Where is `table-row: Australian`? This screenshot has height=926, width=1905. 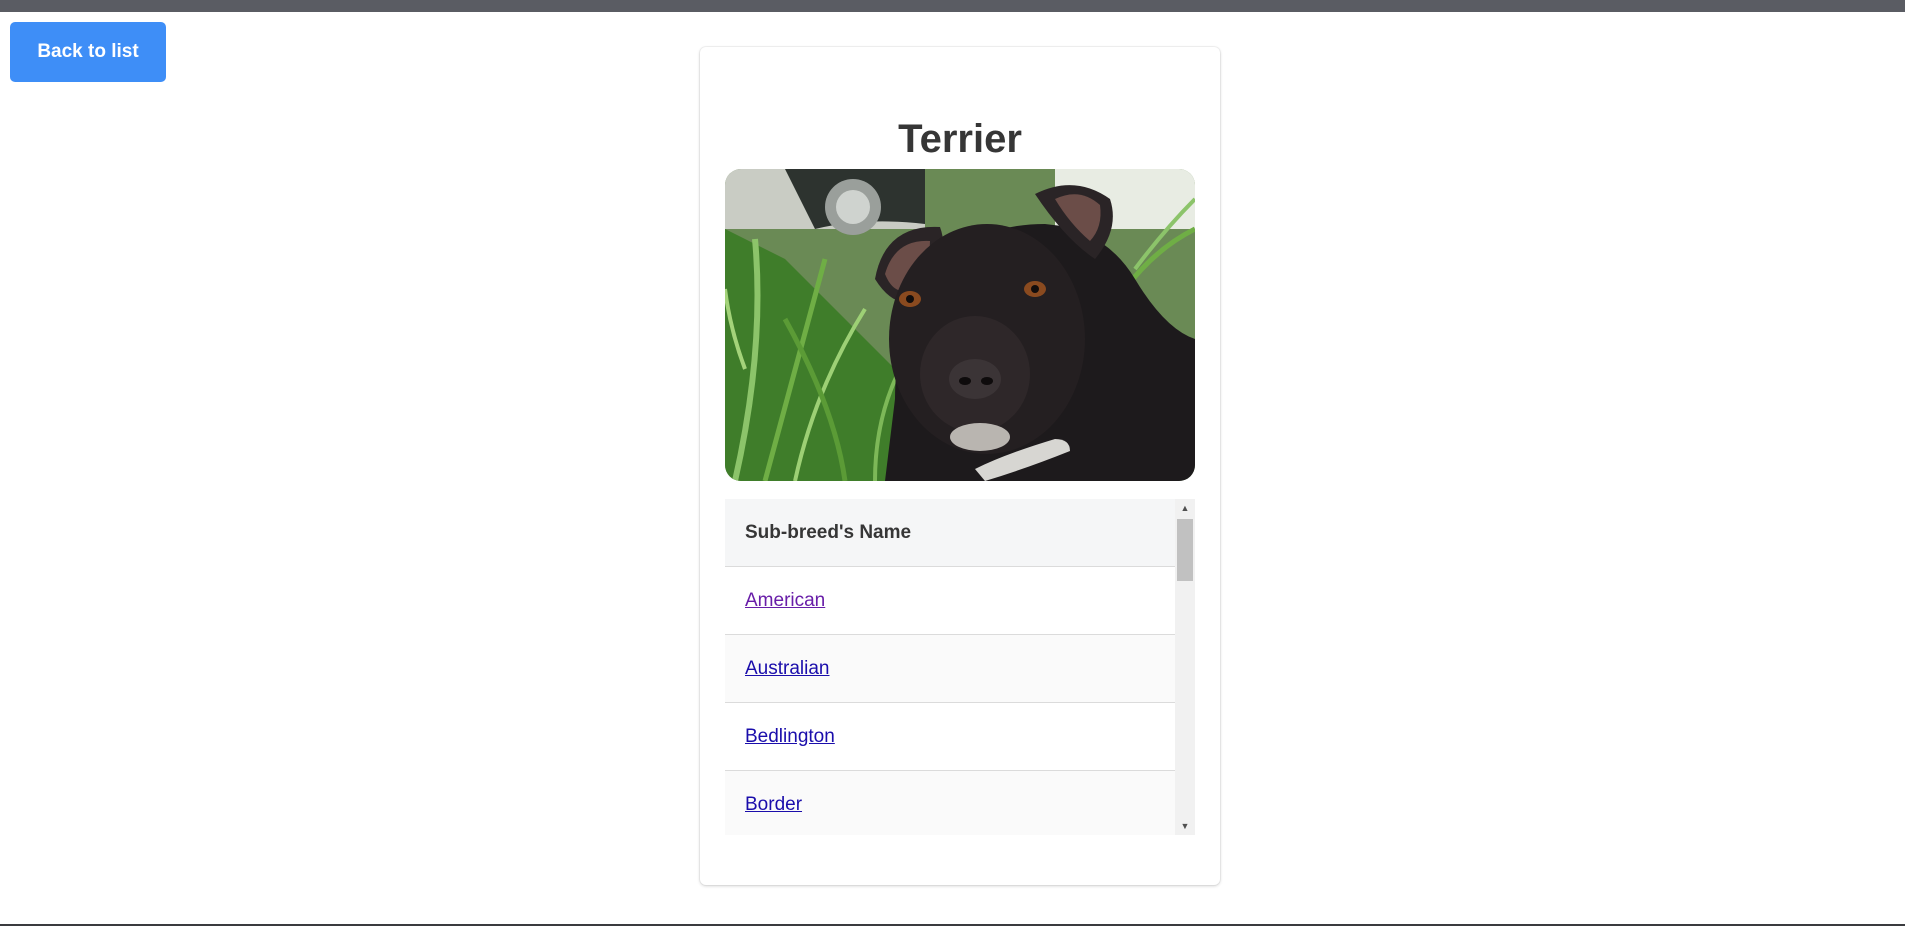
table-row: Australian is located at coordinates (950, 669).